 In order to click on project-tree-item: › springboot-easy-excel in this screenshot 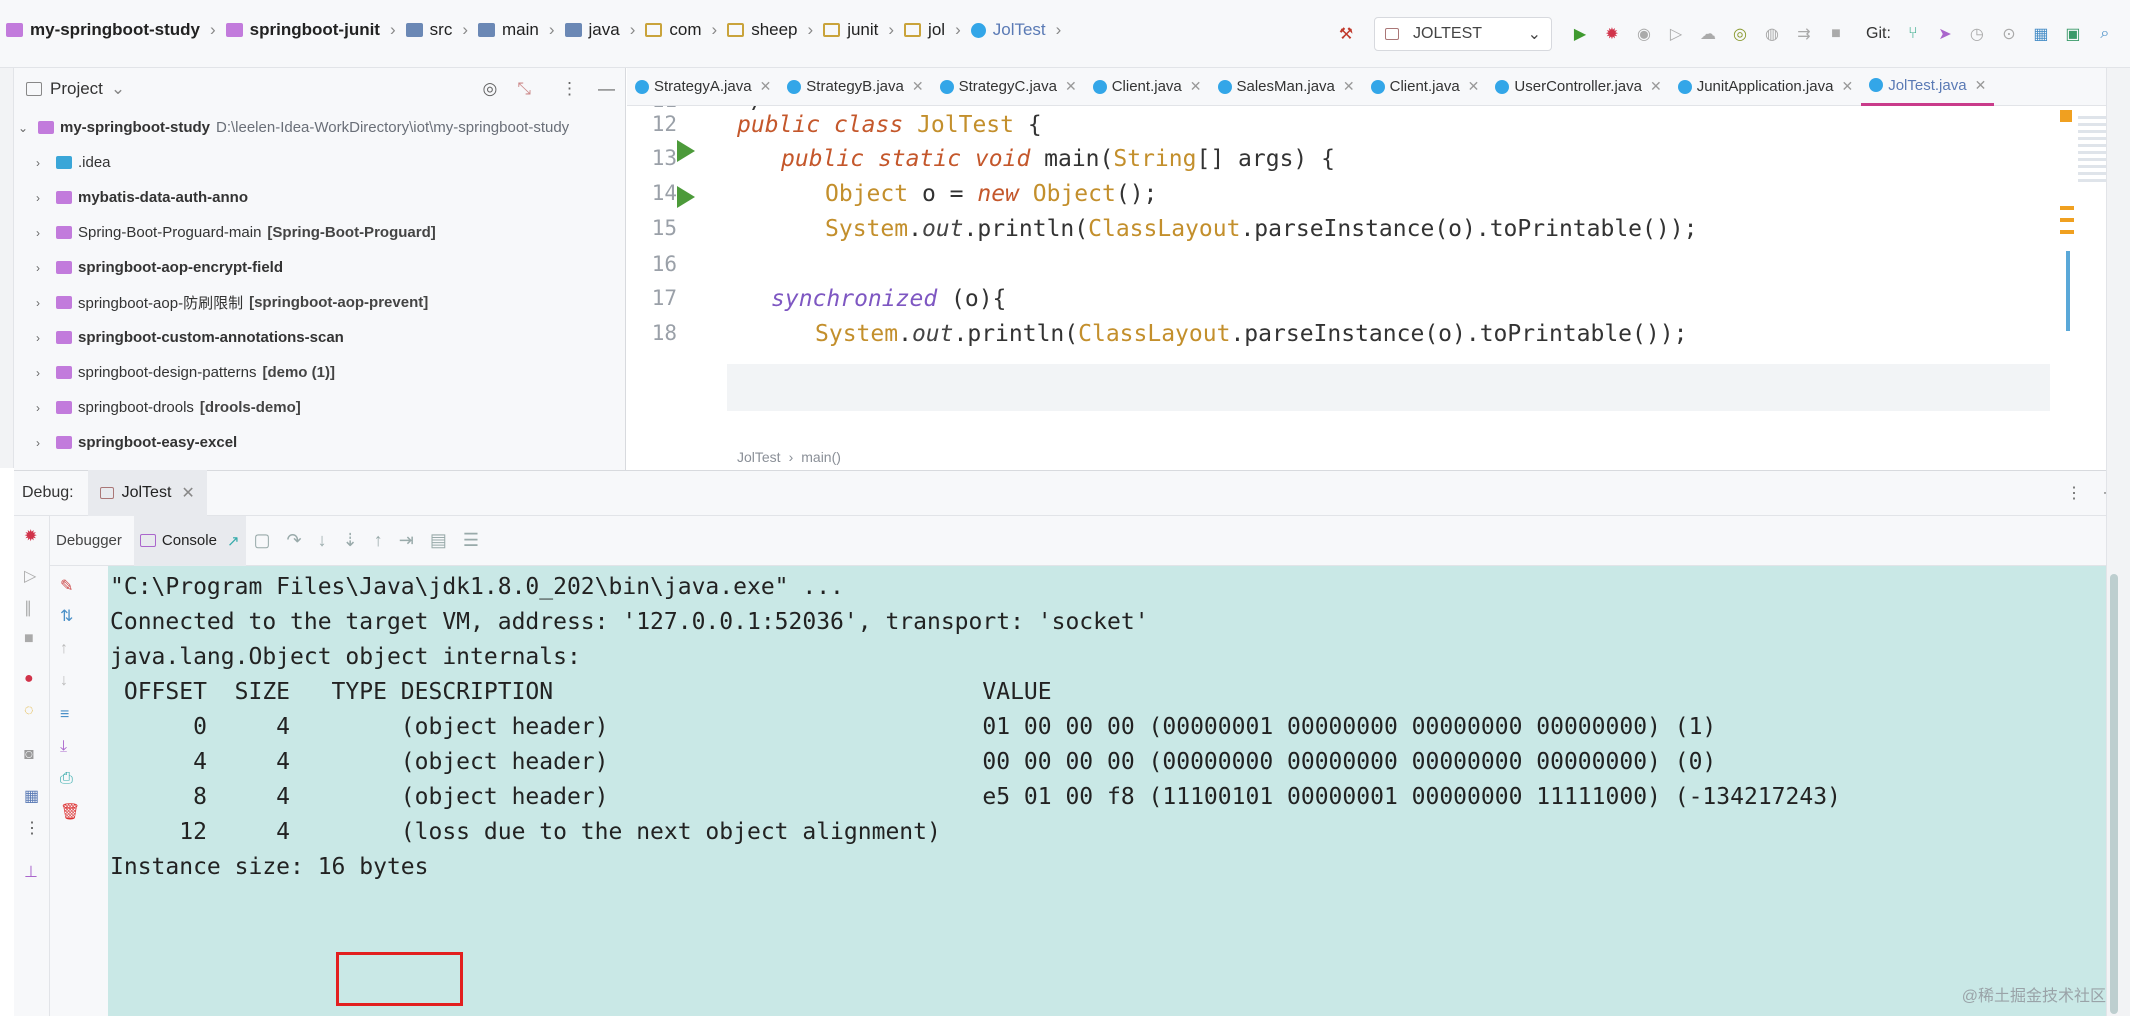, I will do `click(319, 442)`.